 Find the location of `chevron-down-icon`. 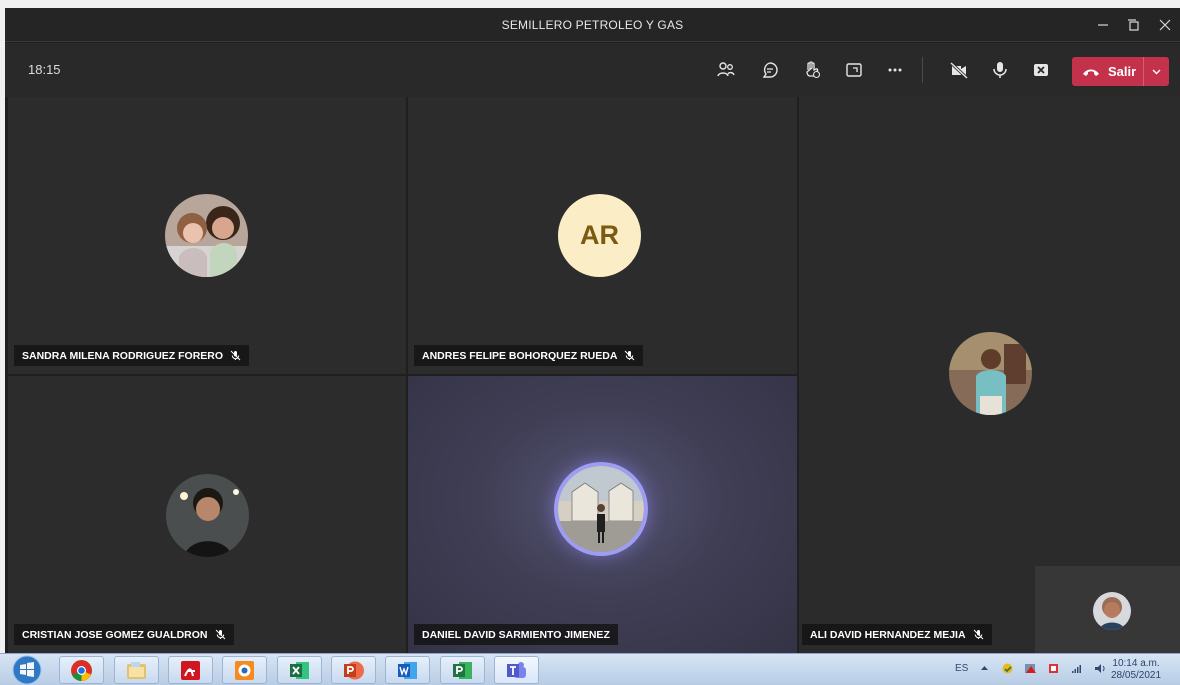

chevron-down-icon is located at coordinates (1156, 72).